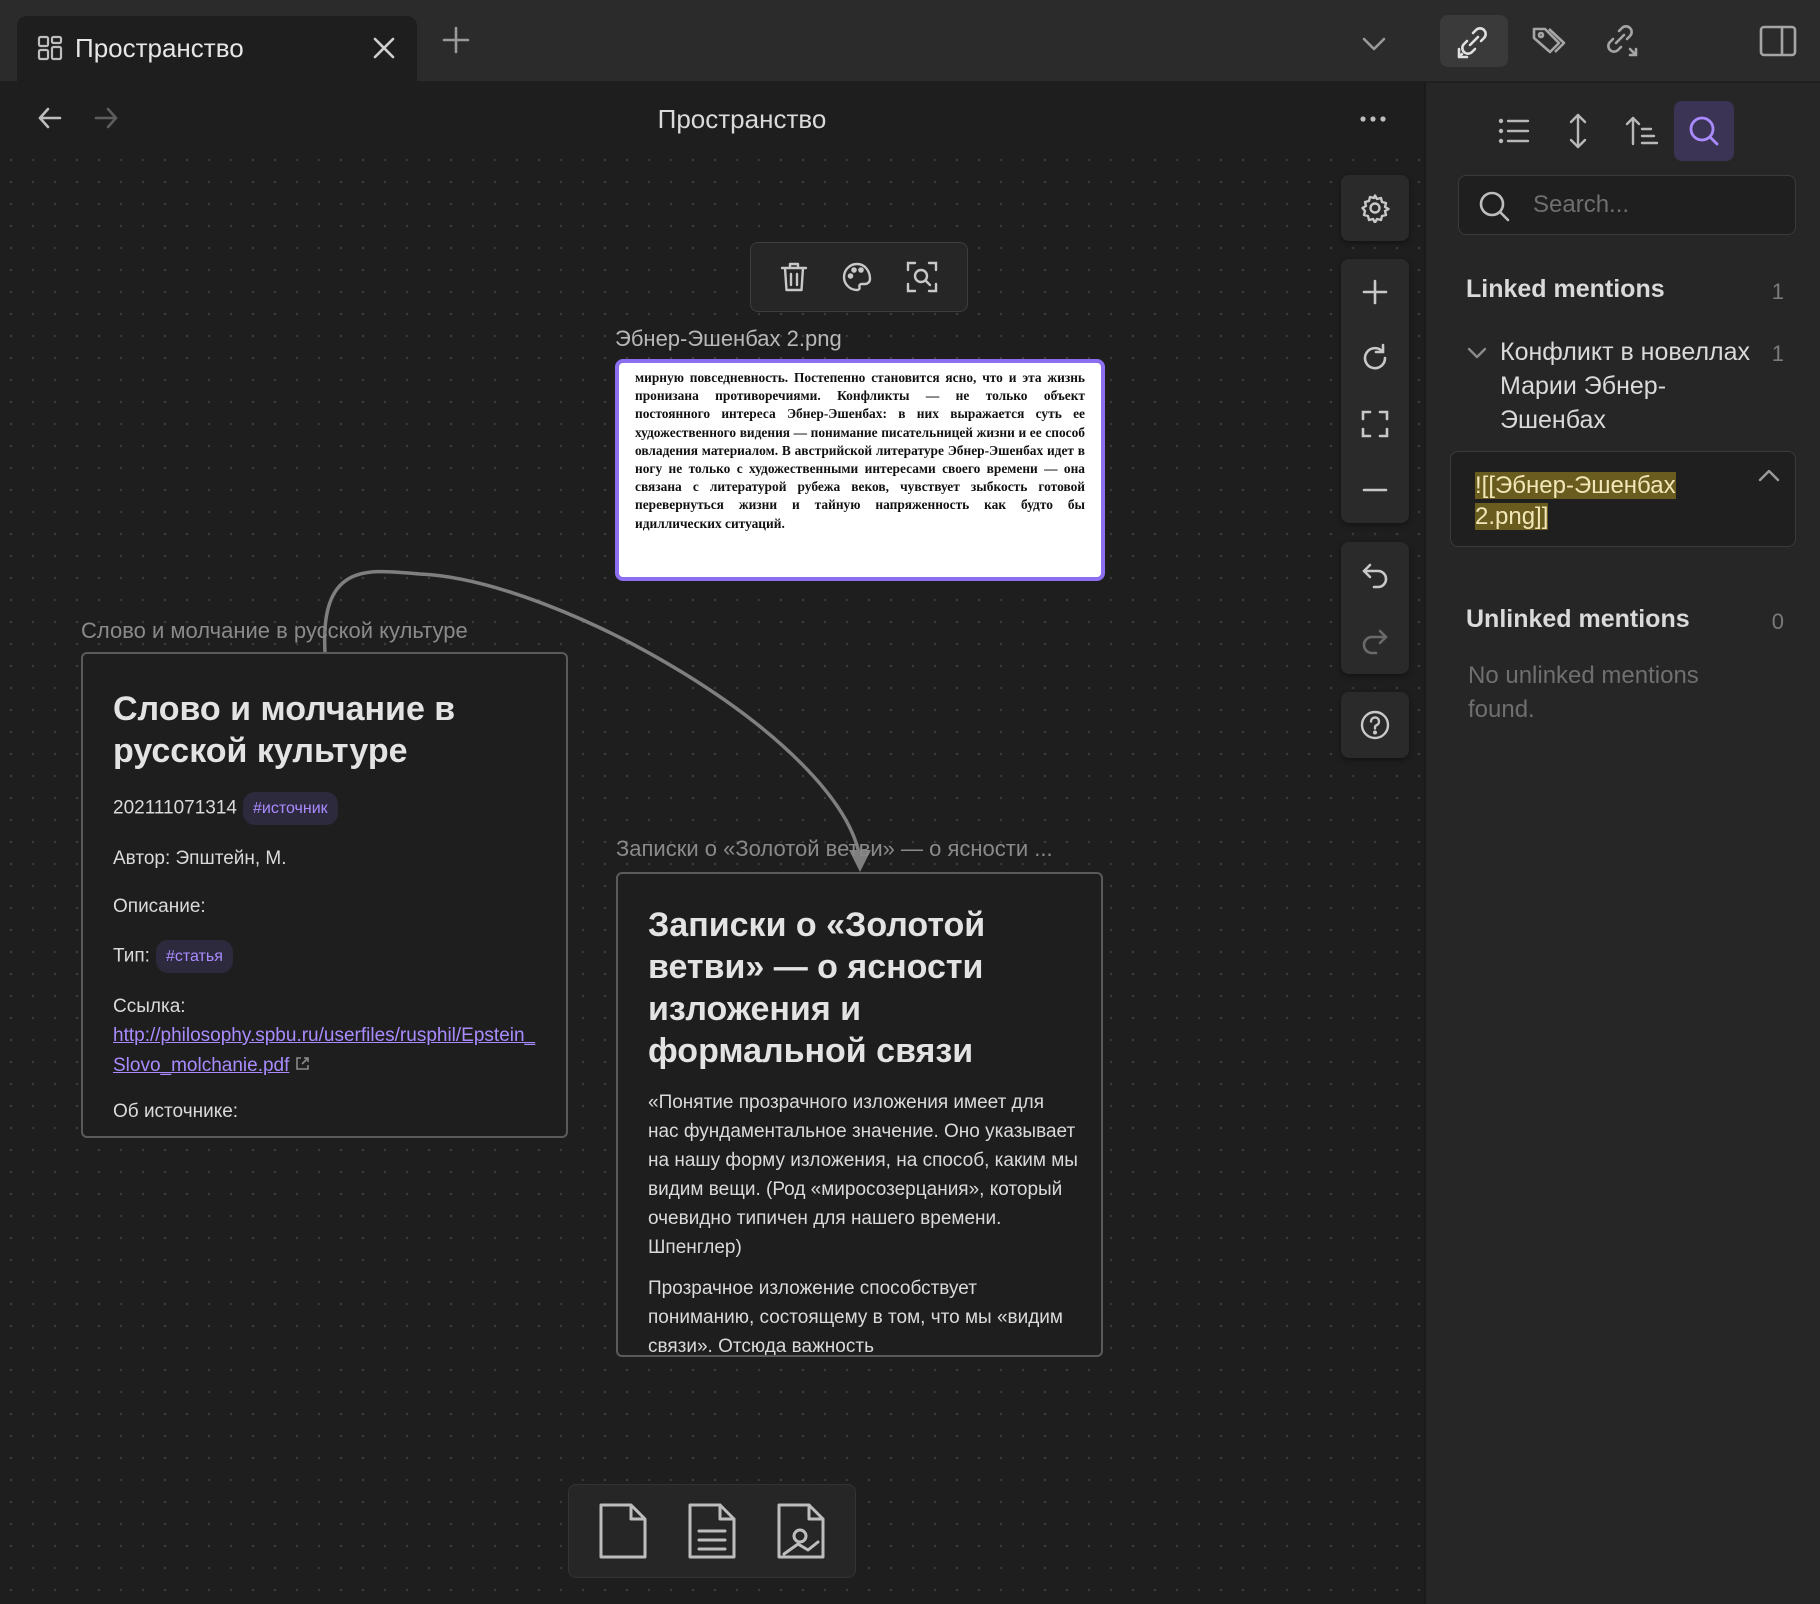 The height and width of the screenshot is (1604, 1820). I want to click on zoom-in-button, so click(1375, 292).